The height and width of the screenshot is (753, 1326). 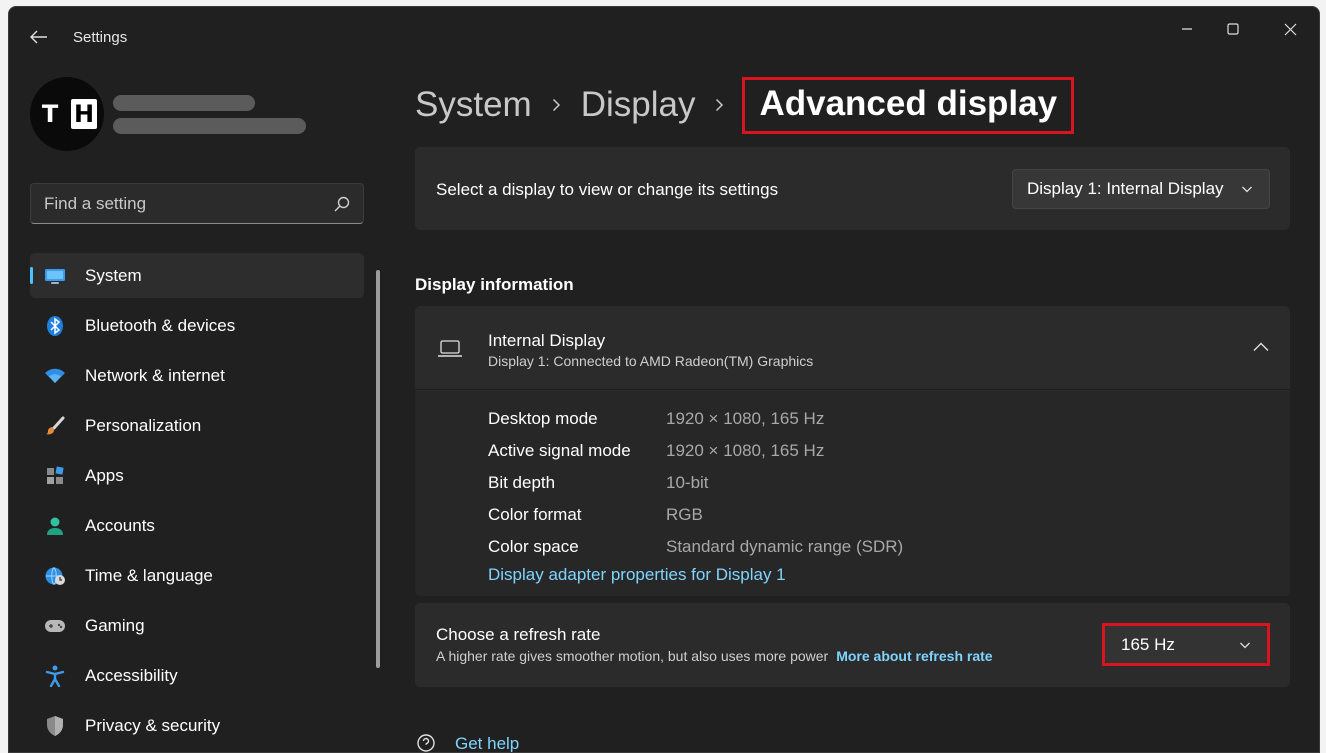 I want to click on sidebar-item-label: Time & language, so click(x=149, y=575).